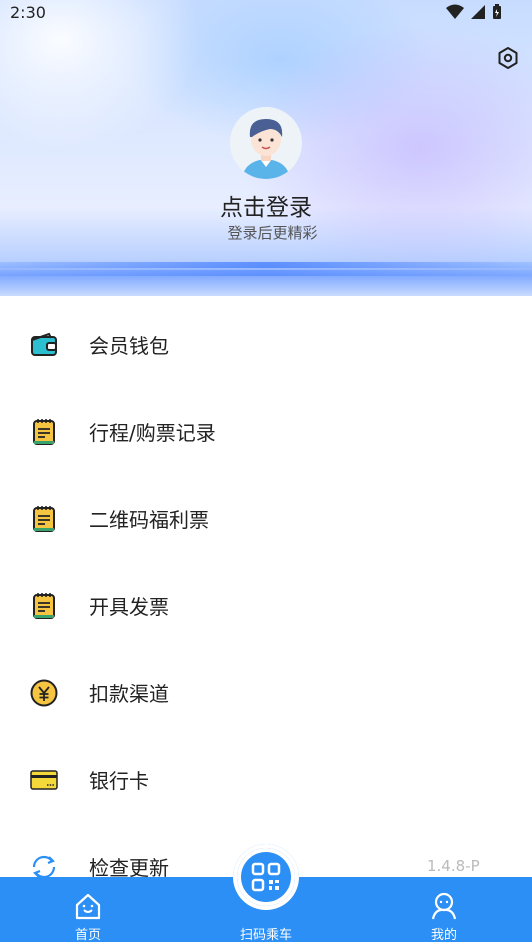 The width and height of the screenshot is (532, 943). I want to click on qr-code-icon, so click(266, 877).